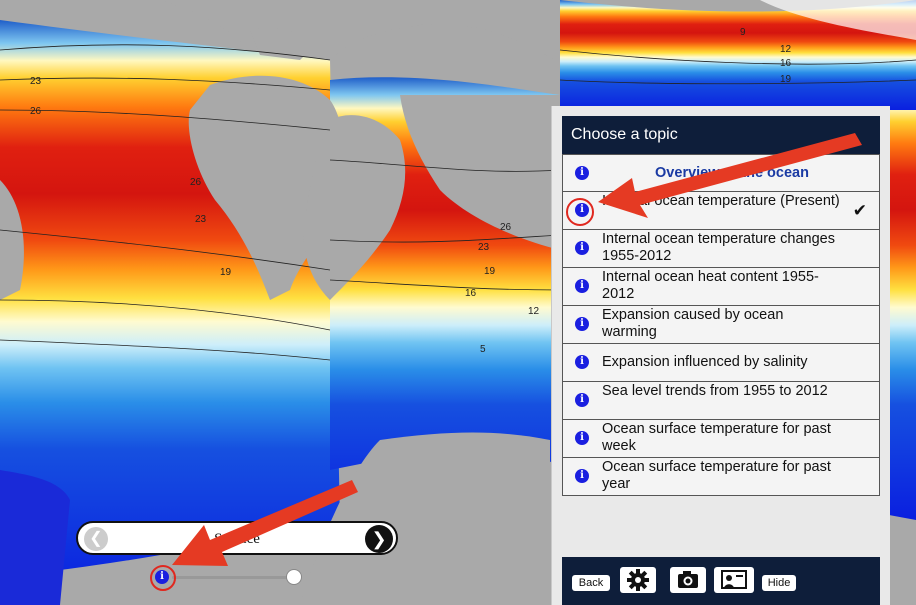 This screenshot has width=916, height=605. I want to click on presentation-icon, so click(734, 579).